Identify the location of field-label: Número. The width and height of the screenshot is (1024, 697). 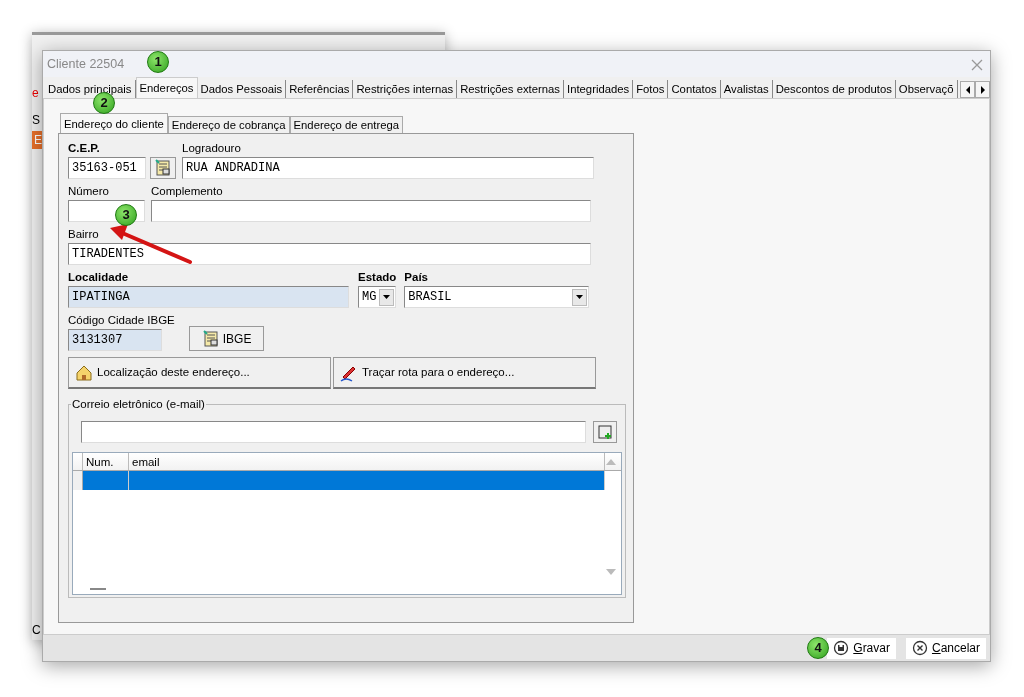
(89, 191).